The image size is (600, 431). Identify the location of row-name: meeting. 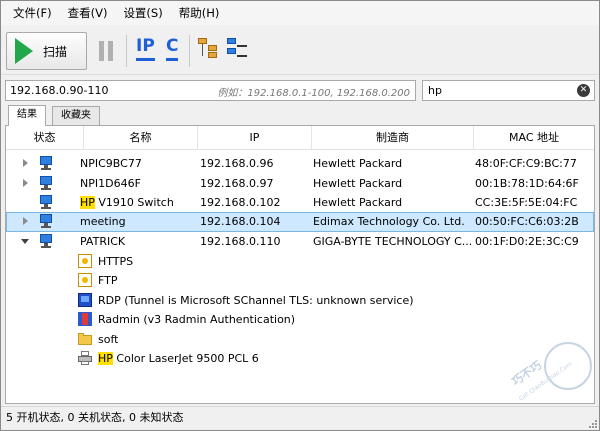
(103, 221).